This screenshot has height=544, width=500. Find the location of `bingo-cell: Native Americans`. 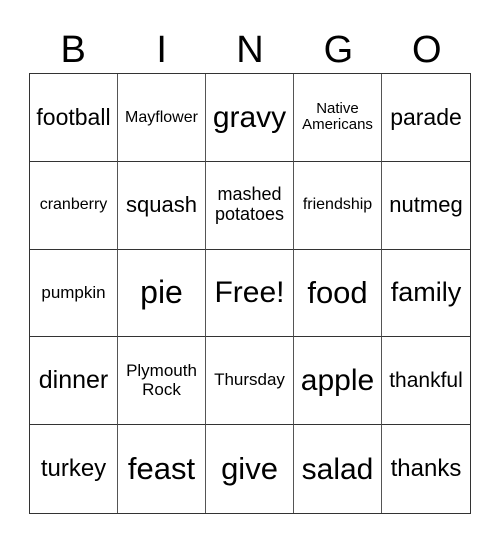

bingo-cell: Native Americans is located at coordinates (338, 118).